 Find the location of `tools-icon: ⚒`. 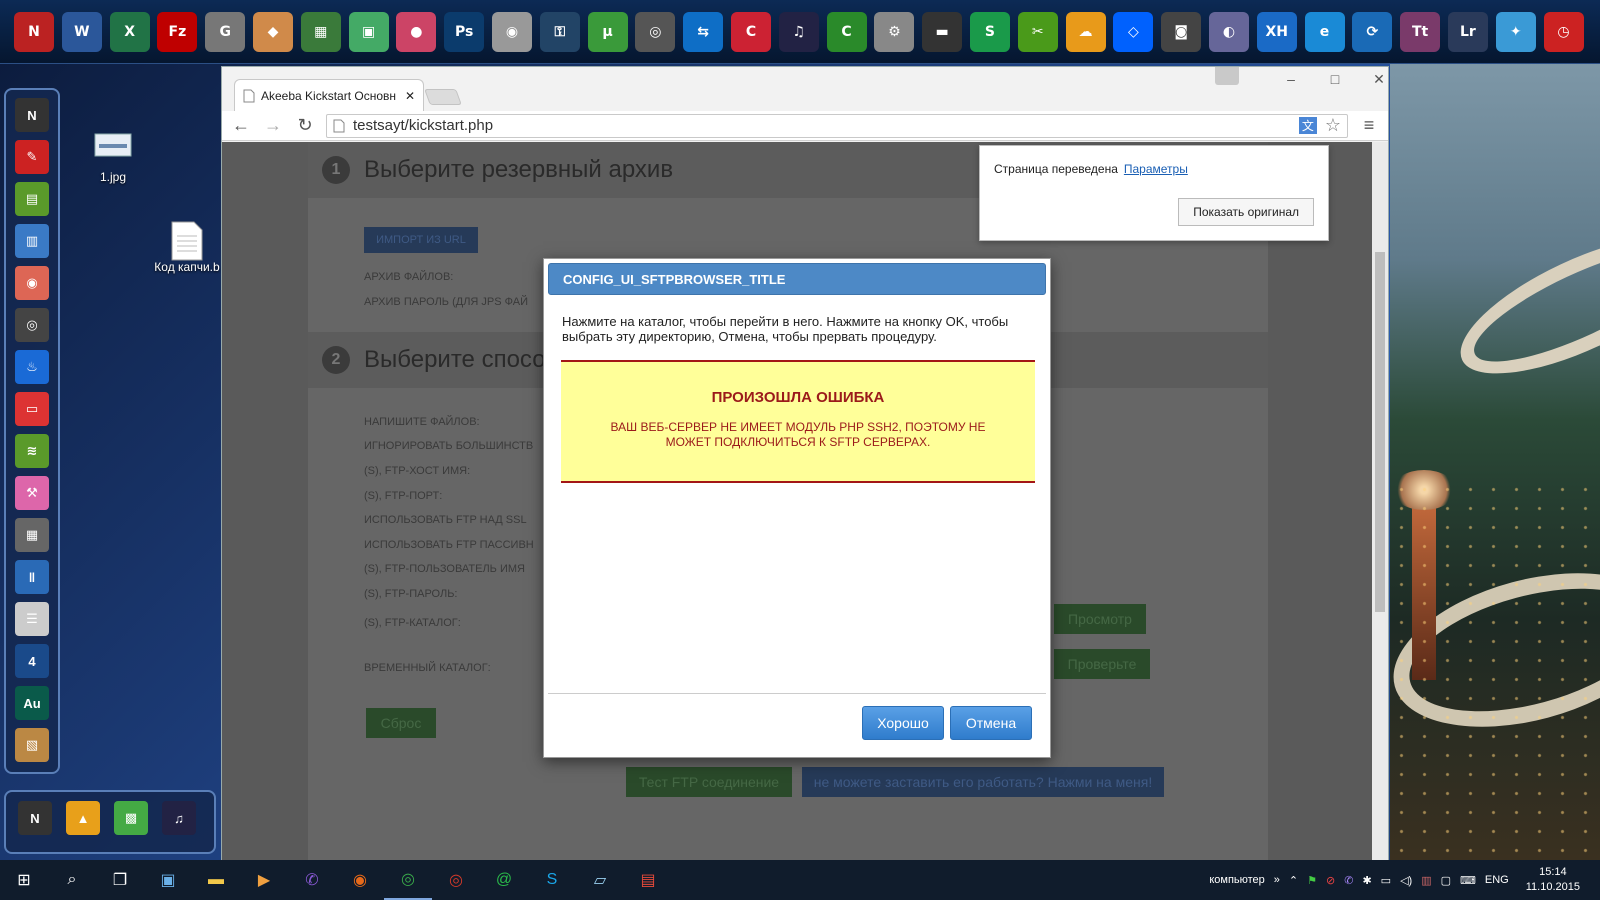

tools-icon: ⚒ is located at coordinates (32, 493).